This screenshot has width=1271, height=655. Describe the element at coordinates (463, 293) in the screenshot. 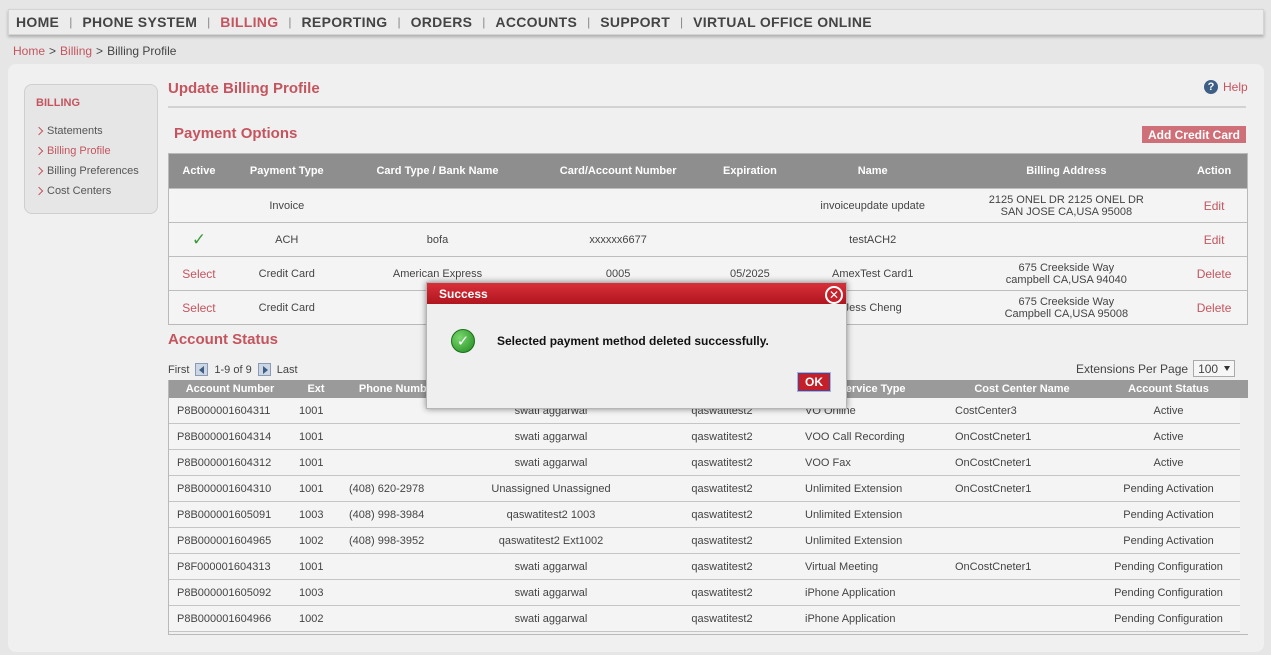

I see `dialog-title: Success` at that location.